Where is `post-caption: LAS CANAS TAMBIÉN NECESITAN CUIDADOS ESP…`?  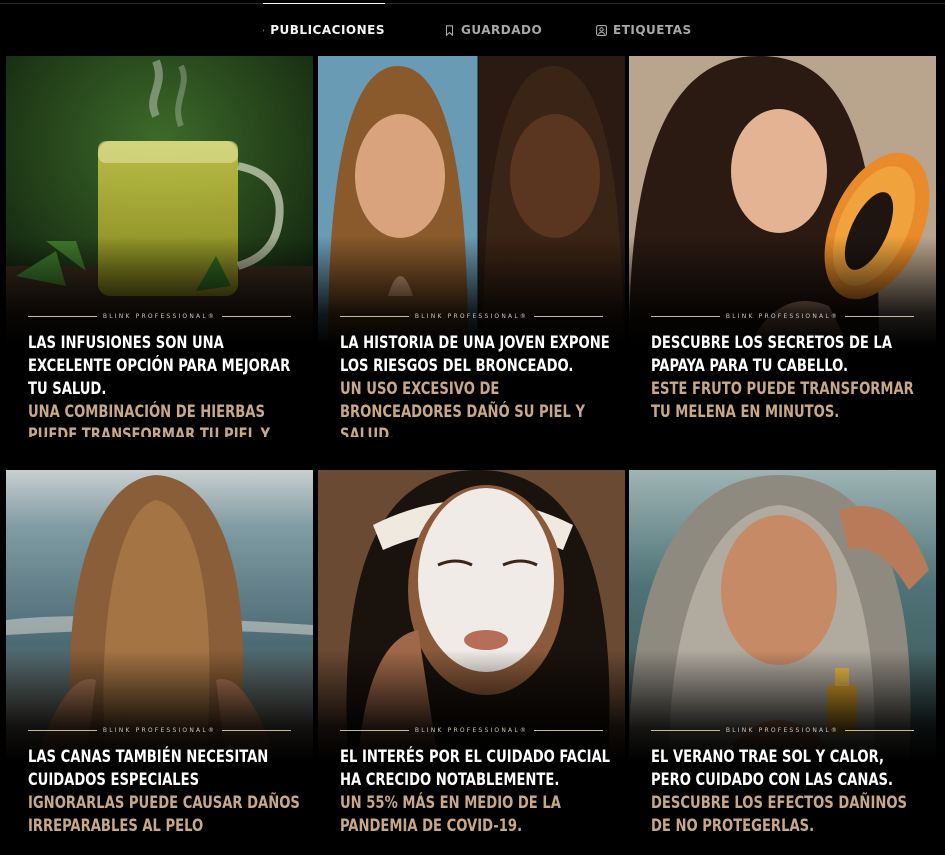
post-caption: LAS CANAS TAMBIÉN NECESITAN CUIDADOS ESP… is located at coordinates (165, 792).